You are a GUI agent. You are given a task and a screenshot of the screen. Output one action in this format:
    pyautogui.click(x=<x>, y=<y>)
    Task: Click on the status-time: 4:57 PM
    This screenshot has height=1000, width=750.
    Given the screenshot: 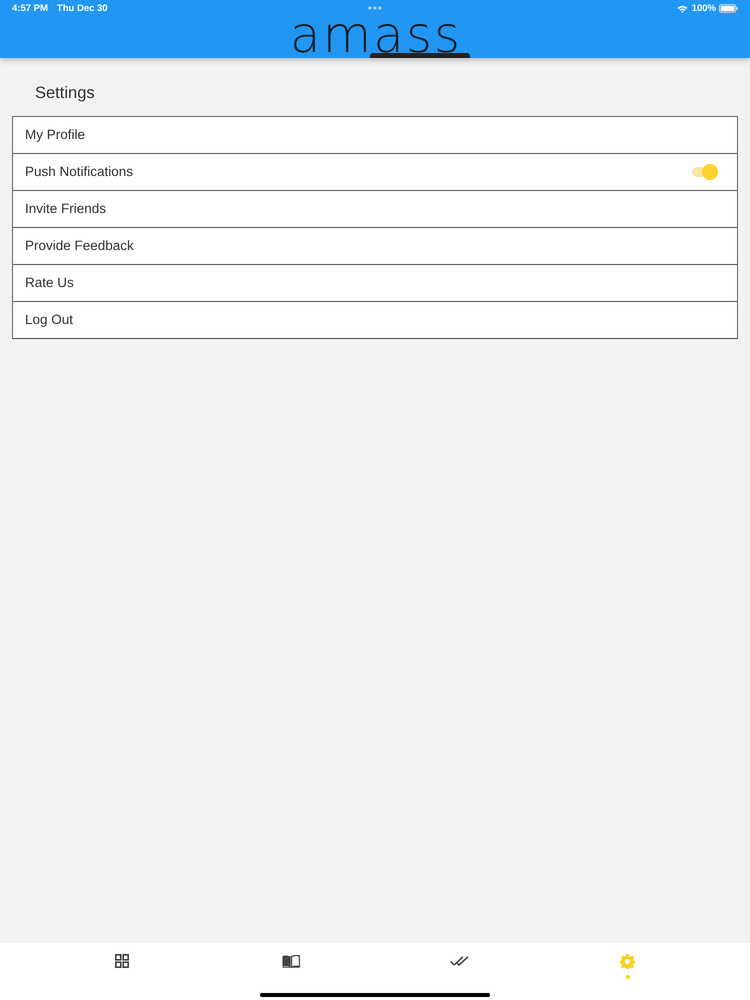 What is the action you would take?
    pyautogui.click(x=30, y=8)
    